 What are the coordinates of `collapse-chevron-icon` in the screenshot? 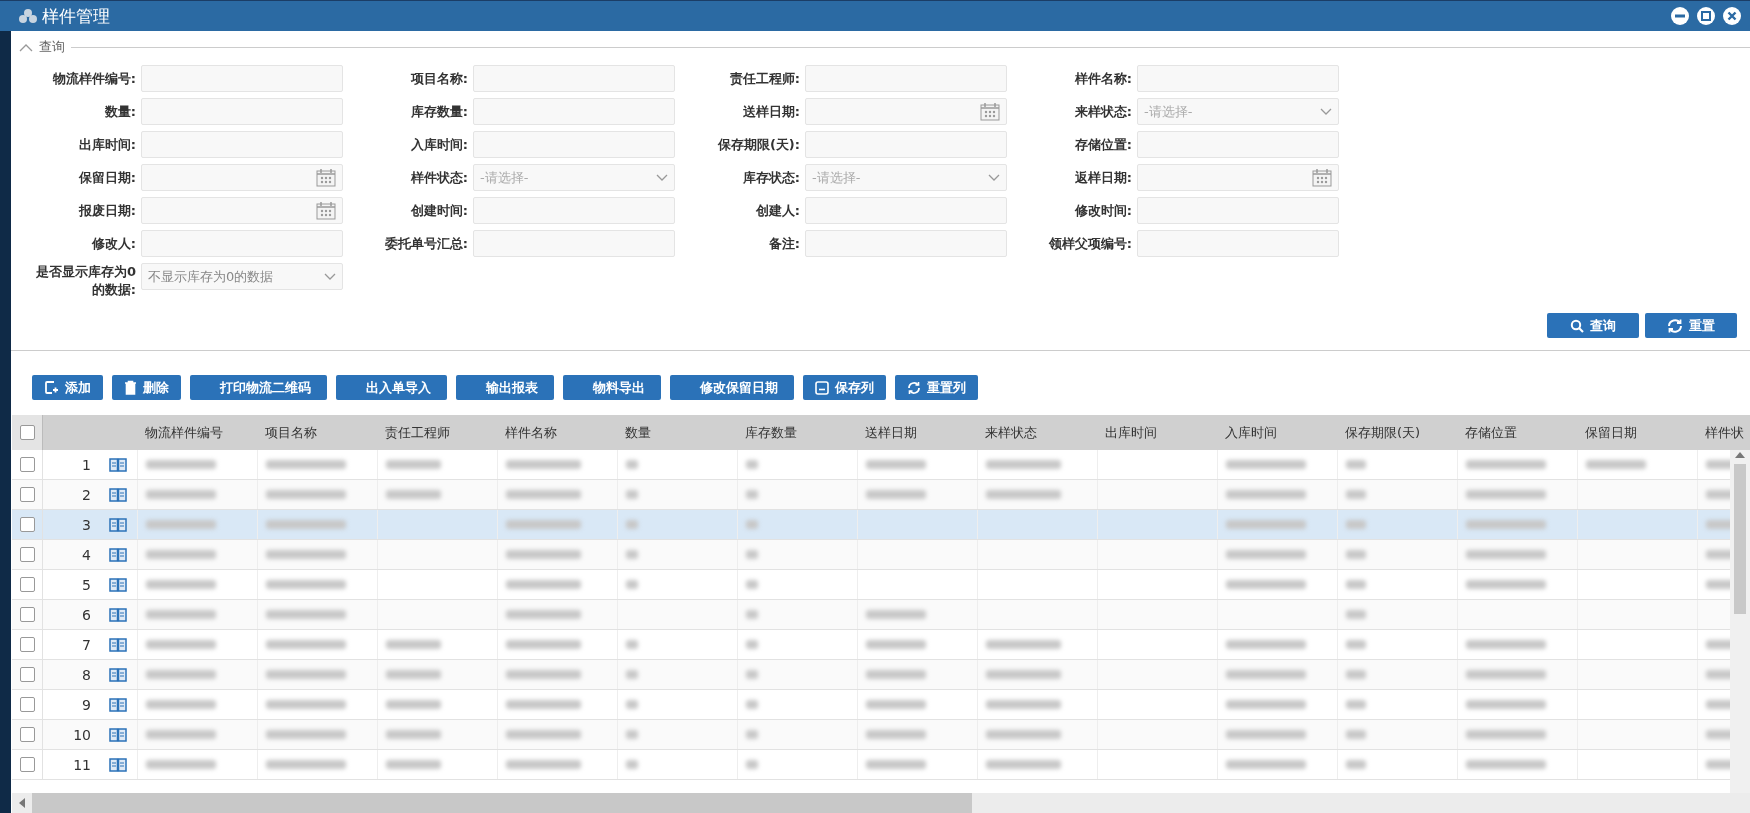 It's located at (26, 47).